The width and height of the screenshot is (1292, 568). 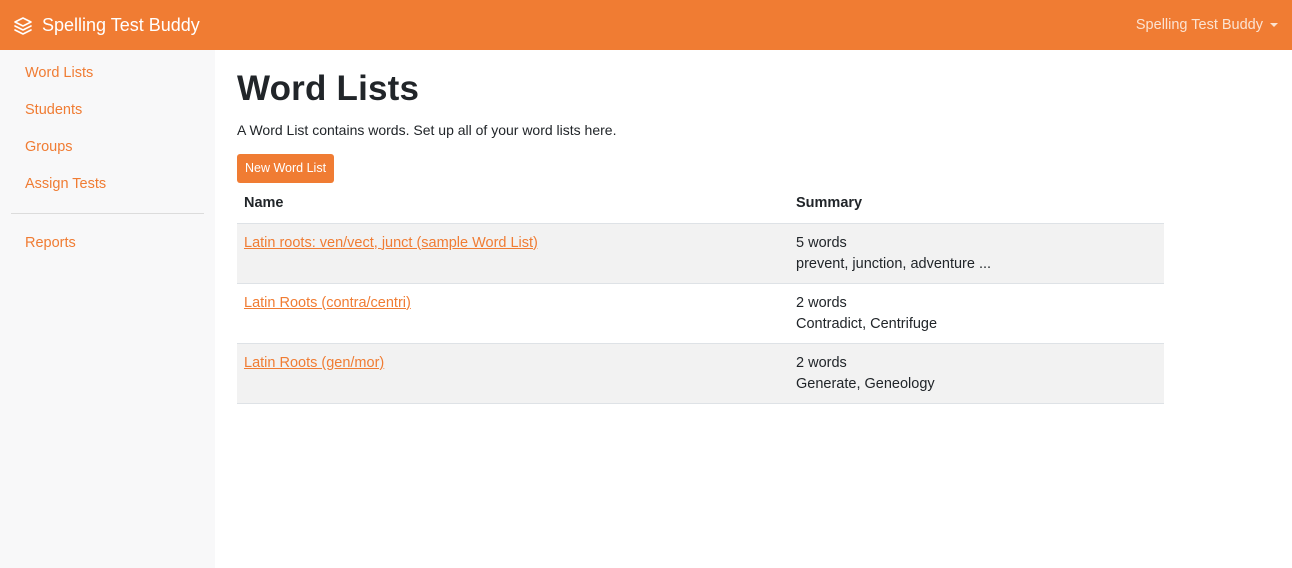 What do you see at coordinates (976, 313) in the screenshot?
I see `word-list-summary-cell: 2 words Contradict, Centrifuge` at bounding box center [976, 313].